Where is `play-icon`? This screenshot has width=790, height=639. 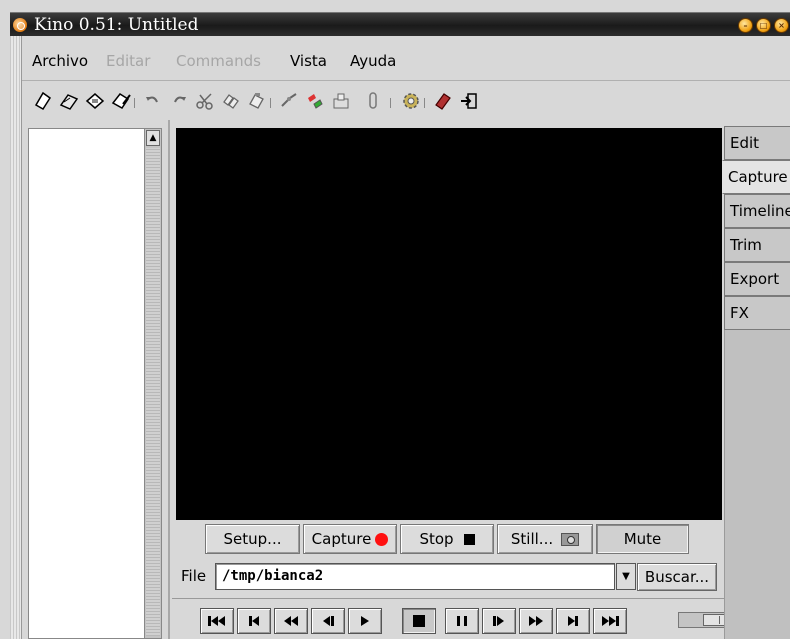 play-icon is located at coordinates (365, 621).